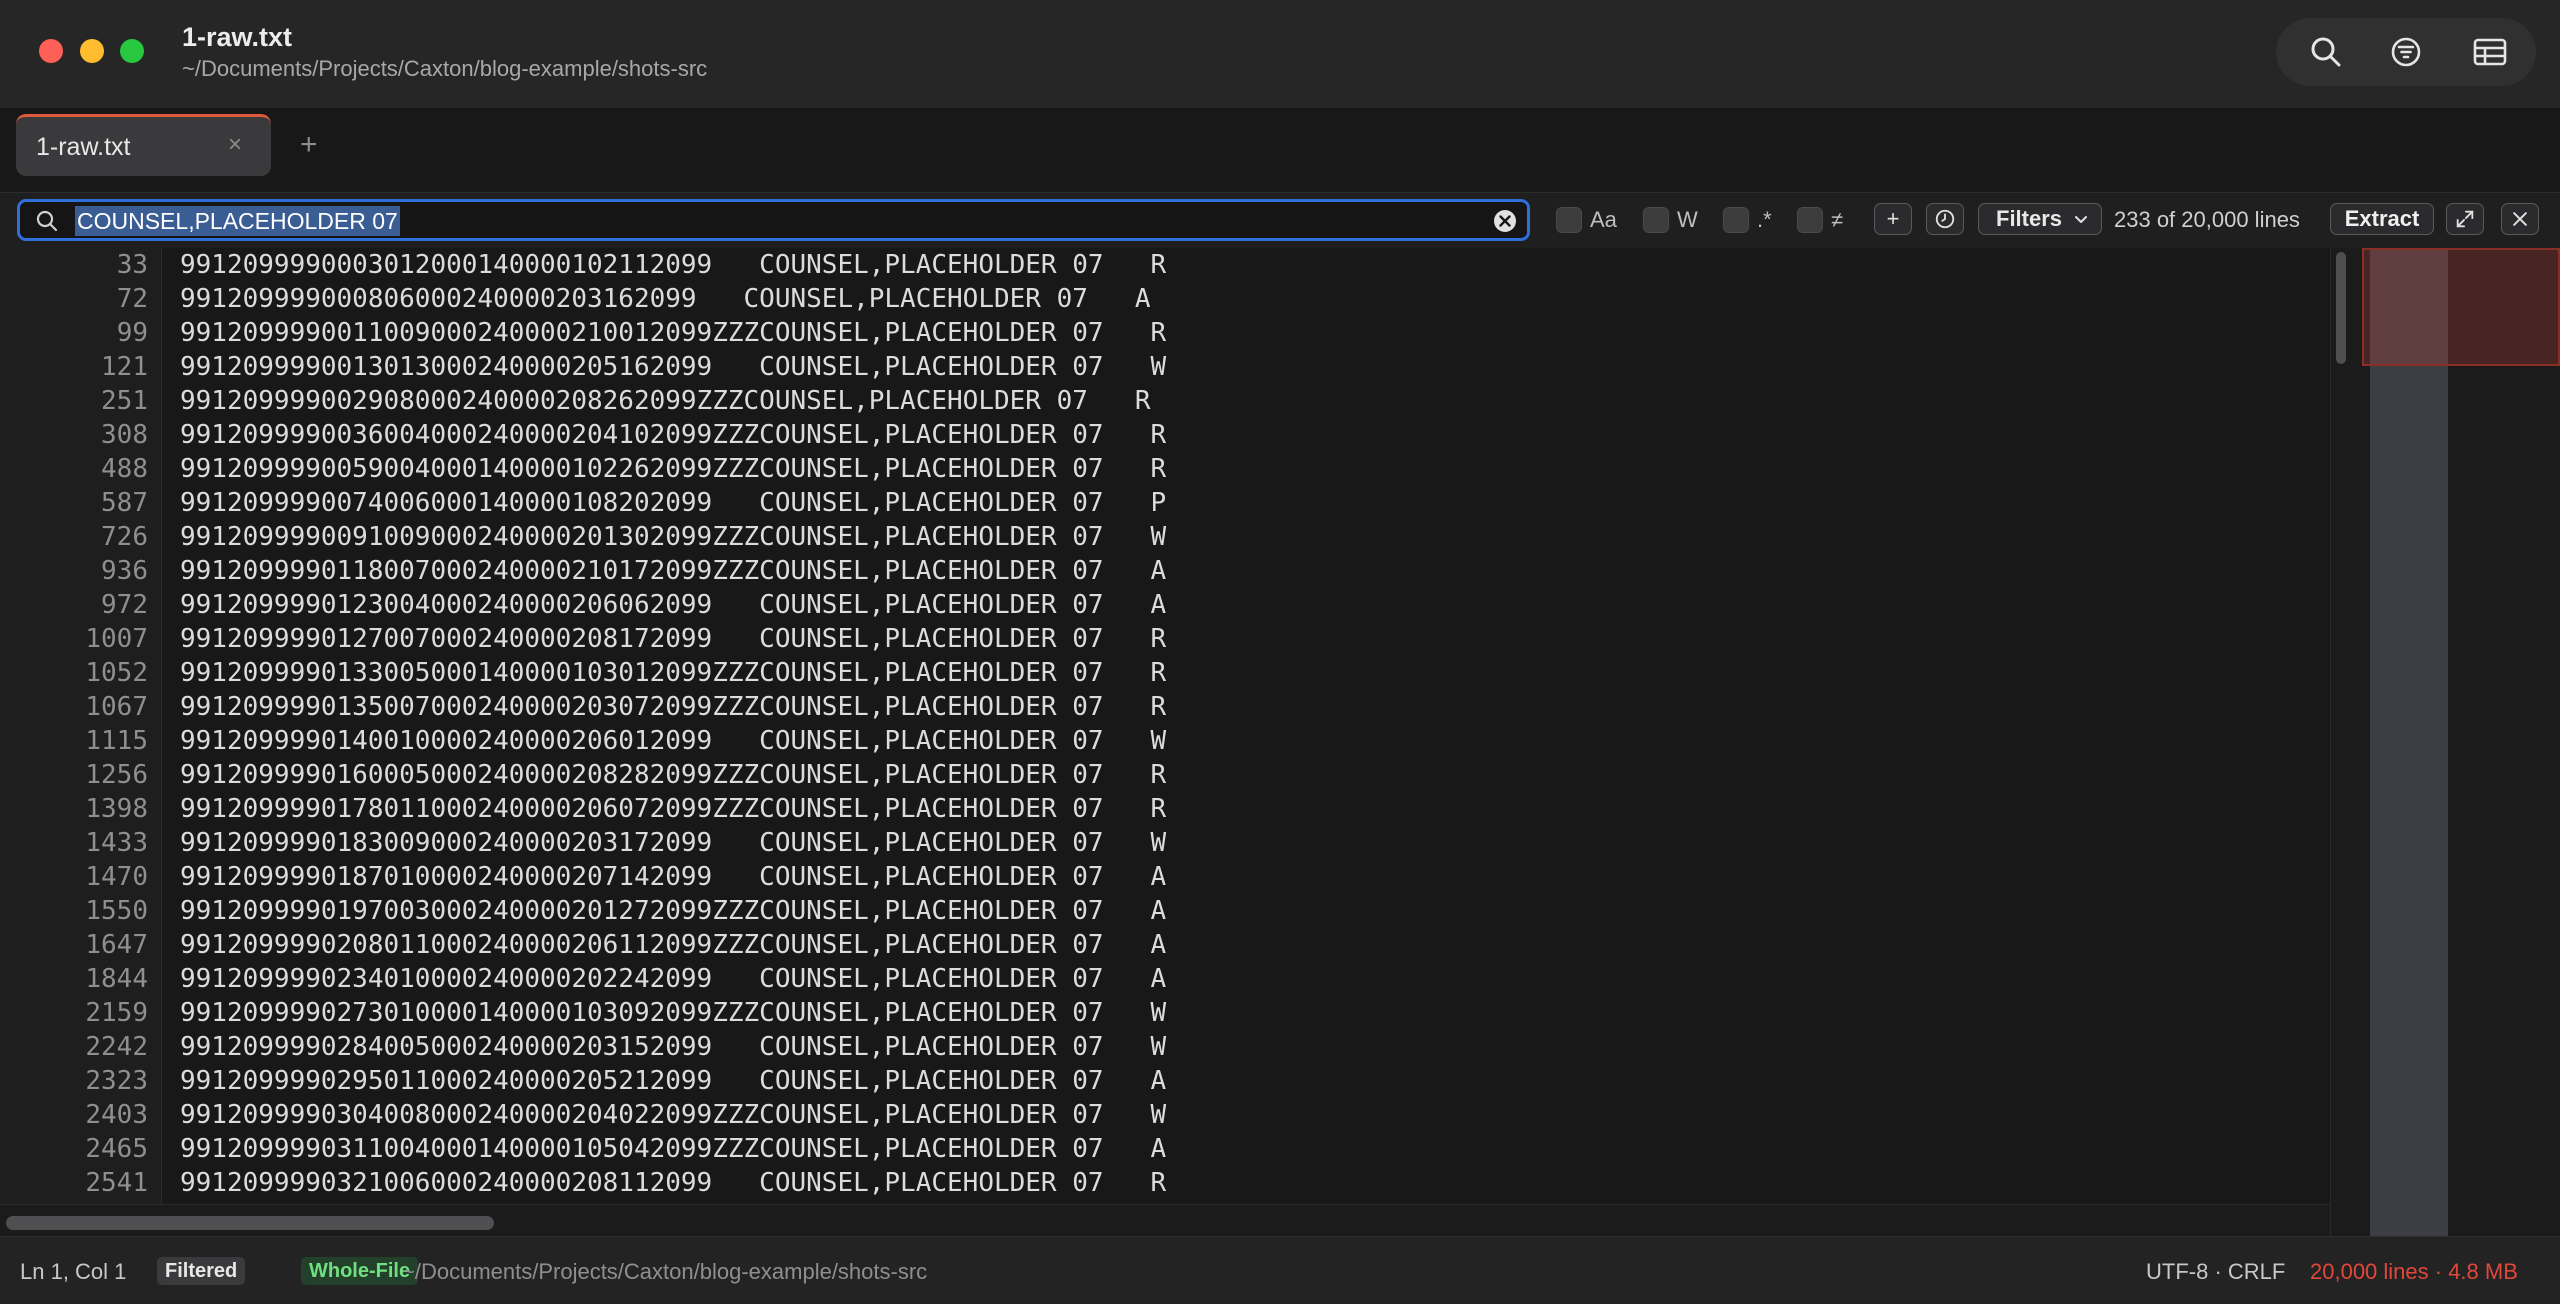  What do you see at coordinates (1569, 220) in the screenshot?
I see `match-case-checkbox` at bounding box center [1569, 220].